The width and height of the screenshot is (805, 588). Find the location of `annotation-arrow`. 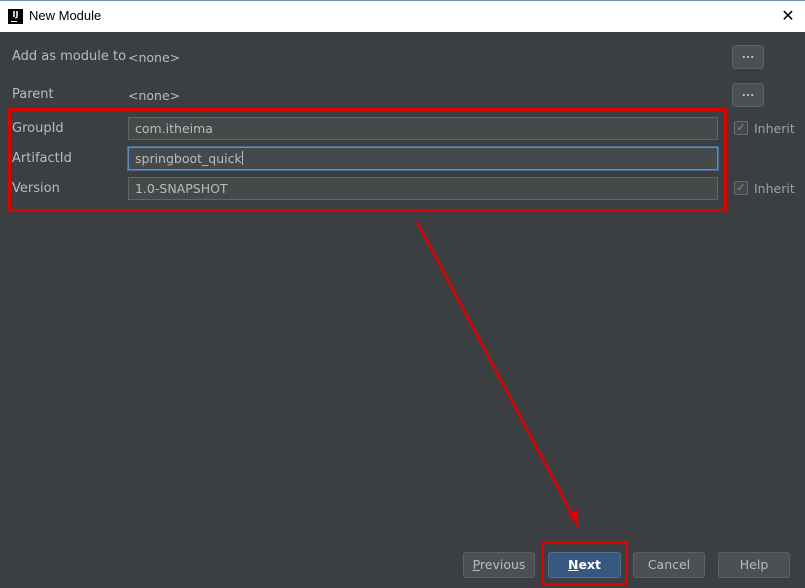

annotation-arrow is located at coordinates (497, 374).